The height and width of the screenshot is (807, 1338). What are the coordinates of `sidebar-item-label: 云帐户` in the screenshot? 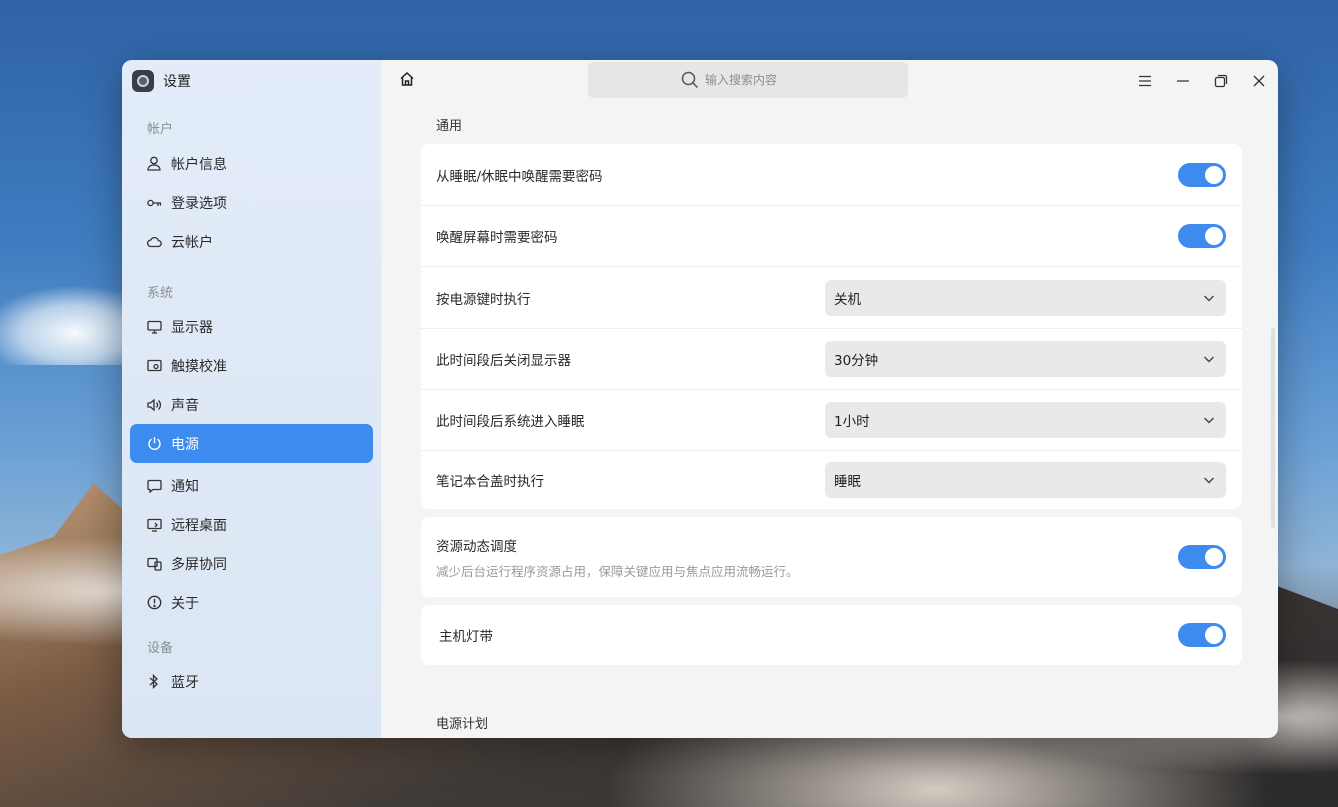 It's located at (192, 242).